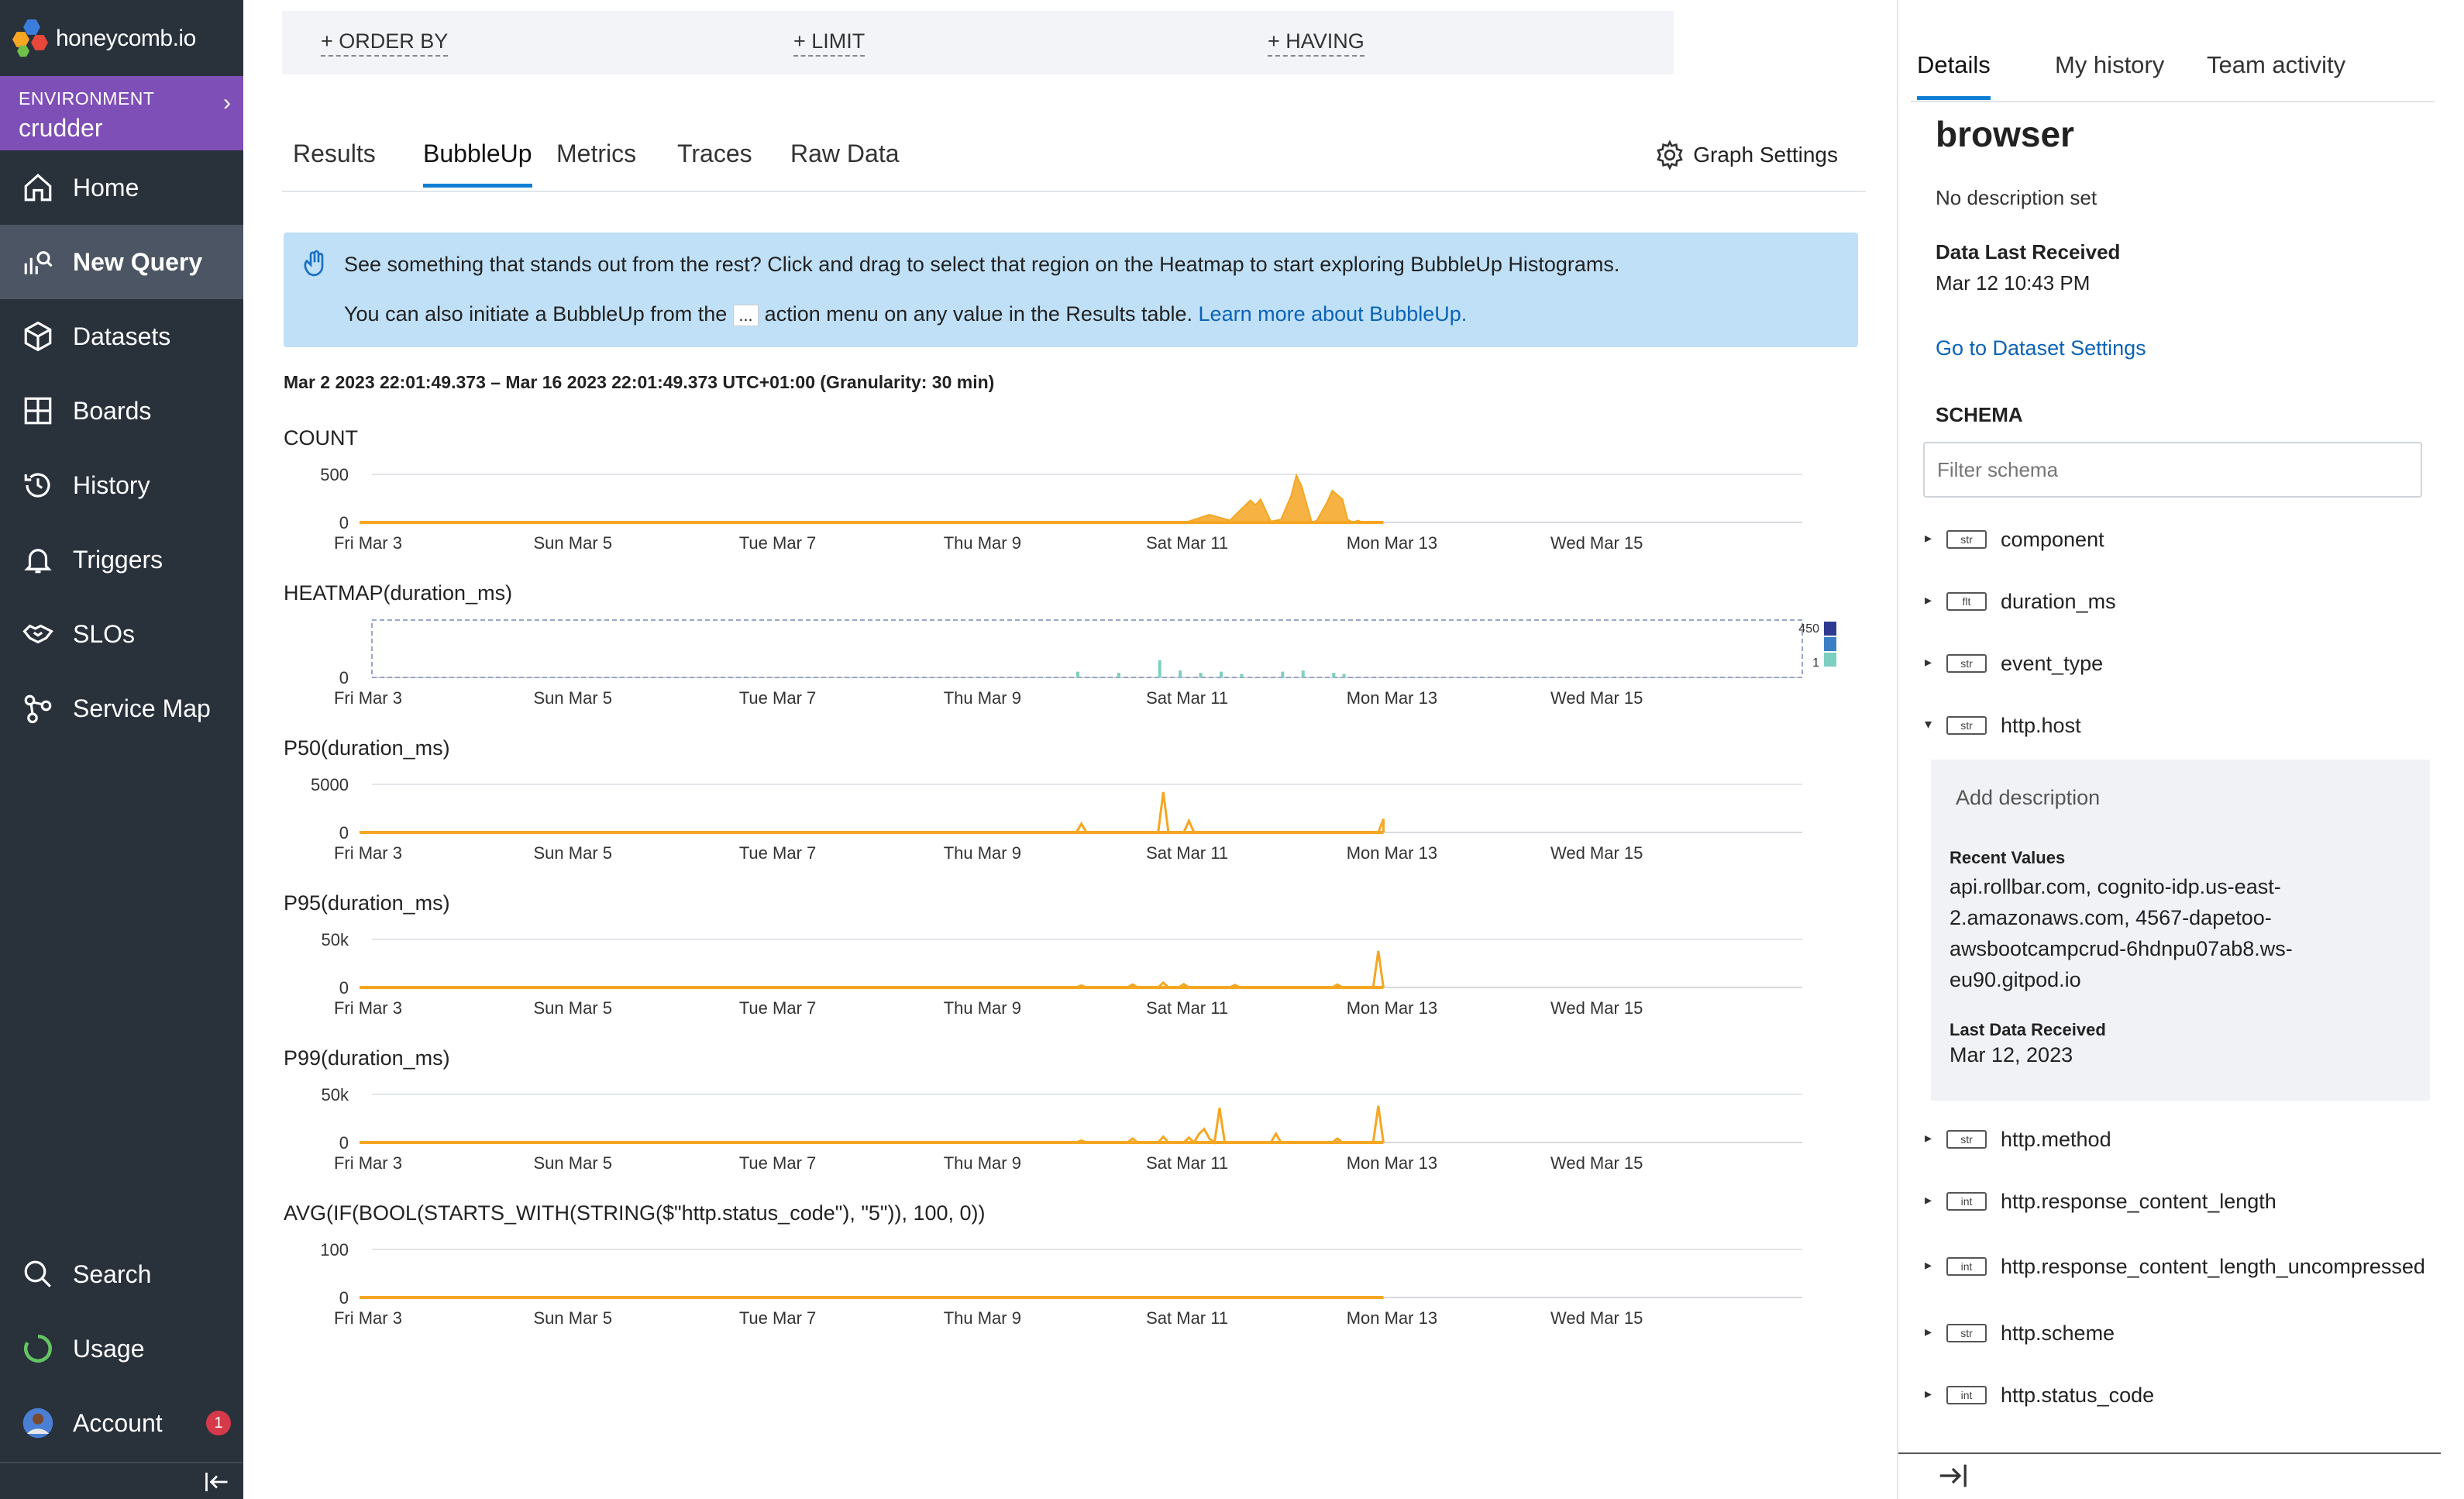  I want to click on field-name: http.method, so click(2056, 1139).